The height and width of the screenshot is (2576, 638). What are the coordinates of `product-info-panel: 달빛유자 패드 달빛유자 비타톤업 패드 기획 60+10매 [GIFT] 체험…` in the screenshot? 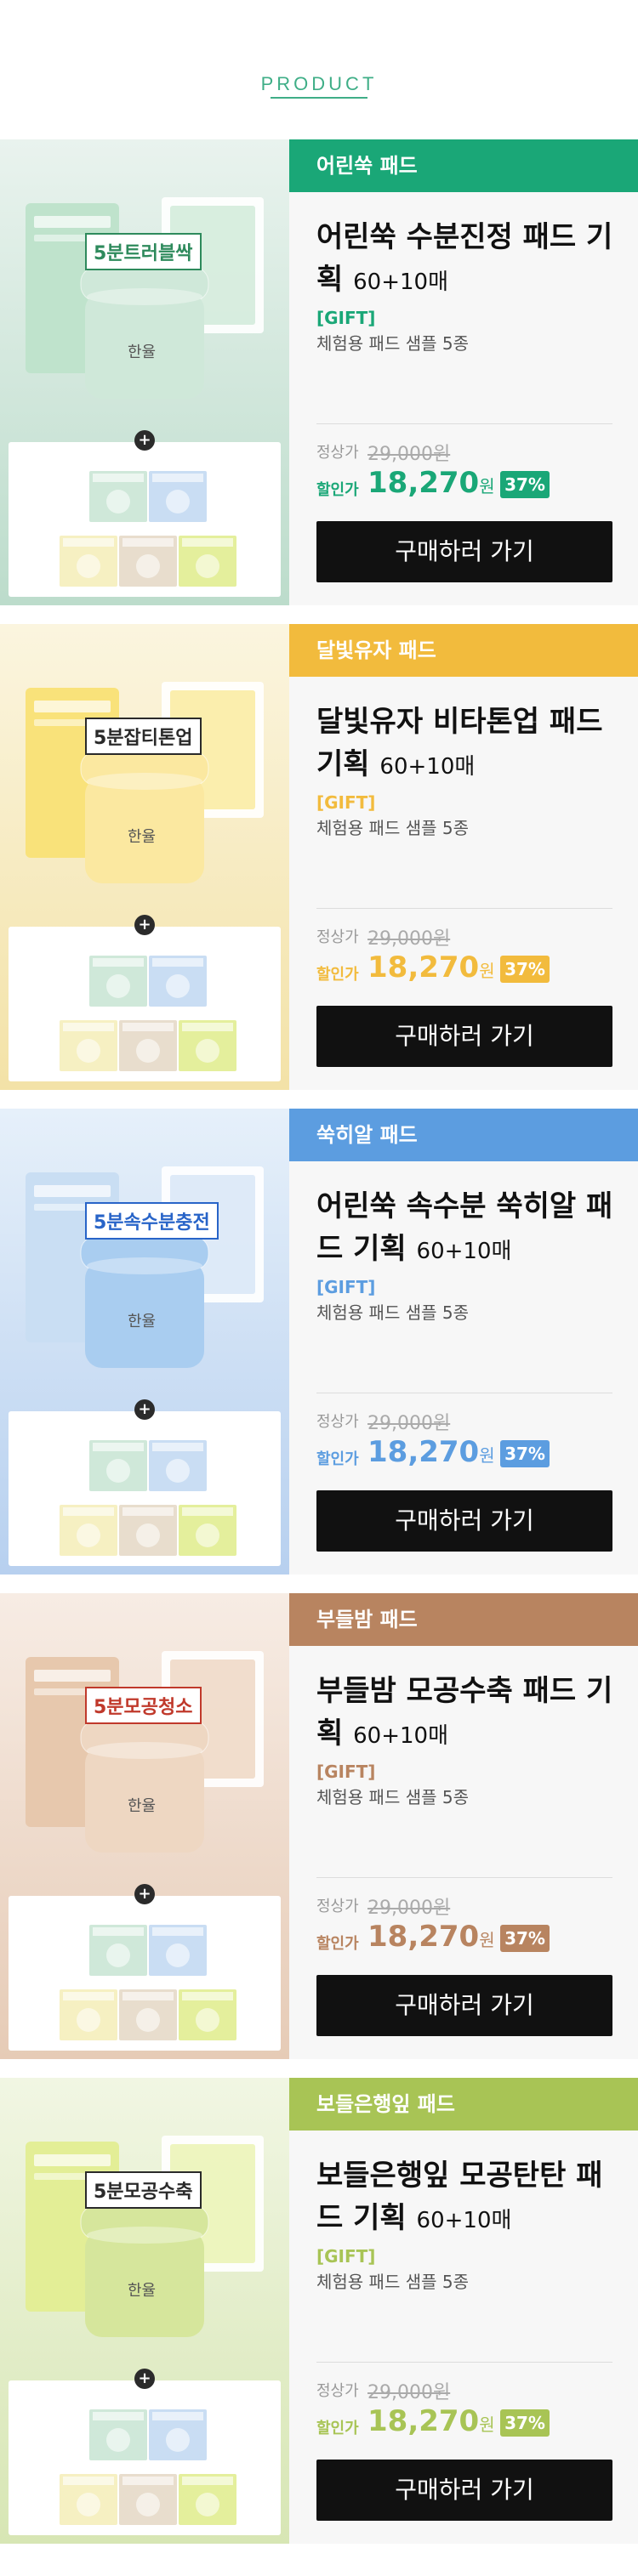 It's located at (463, 857).